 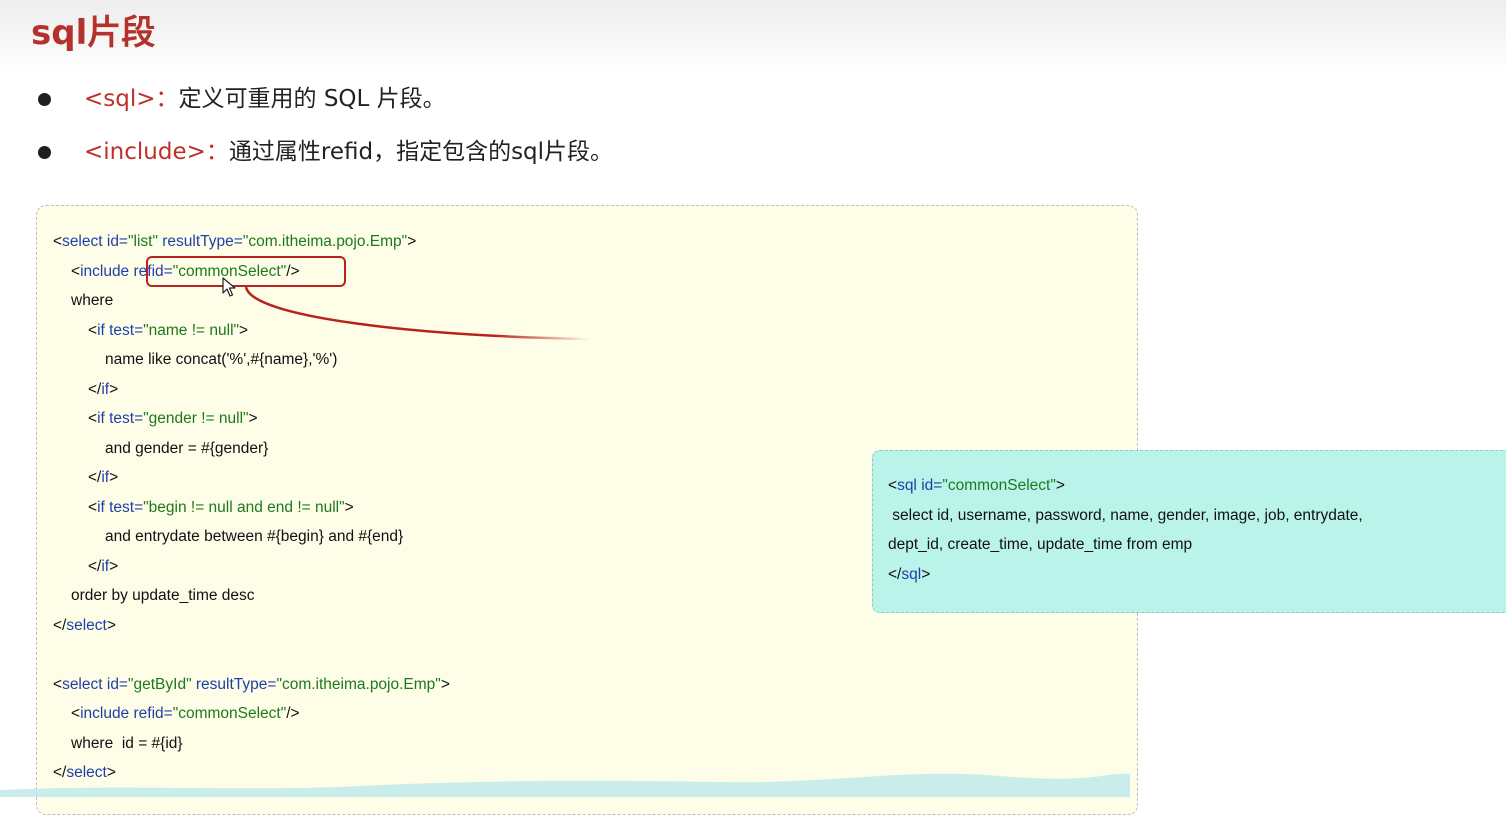 What do you see at coordinates (185, 713) in the screenshot?
I see `code-line-include: <include refid="commonSelect"/>` at bounding box center [185, 713].